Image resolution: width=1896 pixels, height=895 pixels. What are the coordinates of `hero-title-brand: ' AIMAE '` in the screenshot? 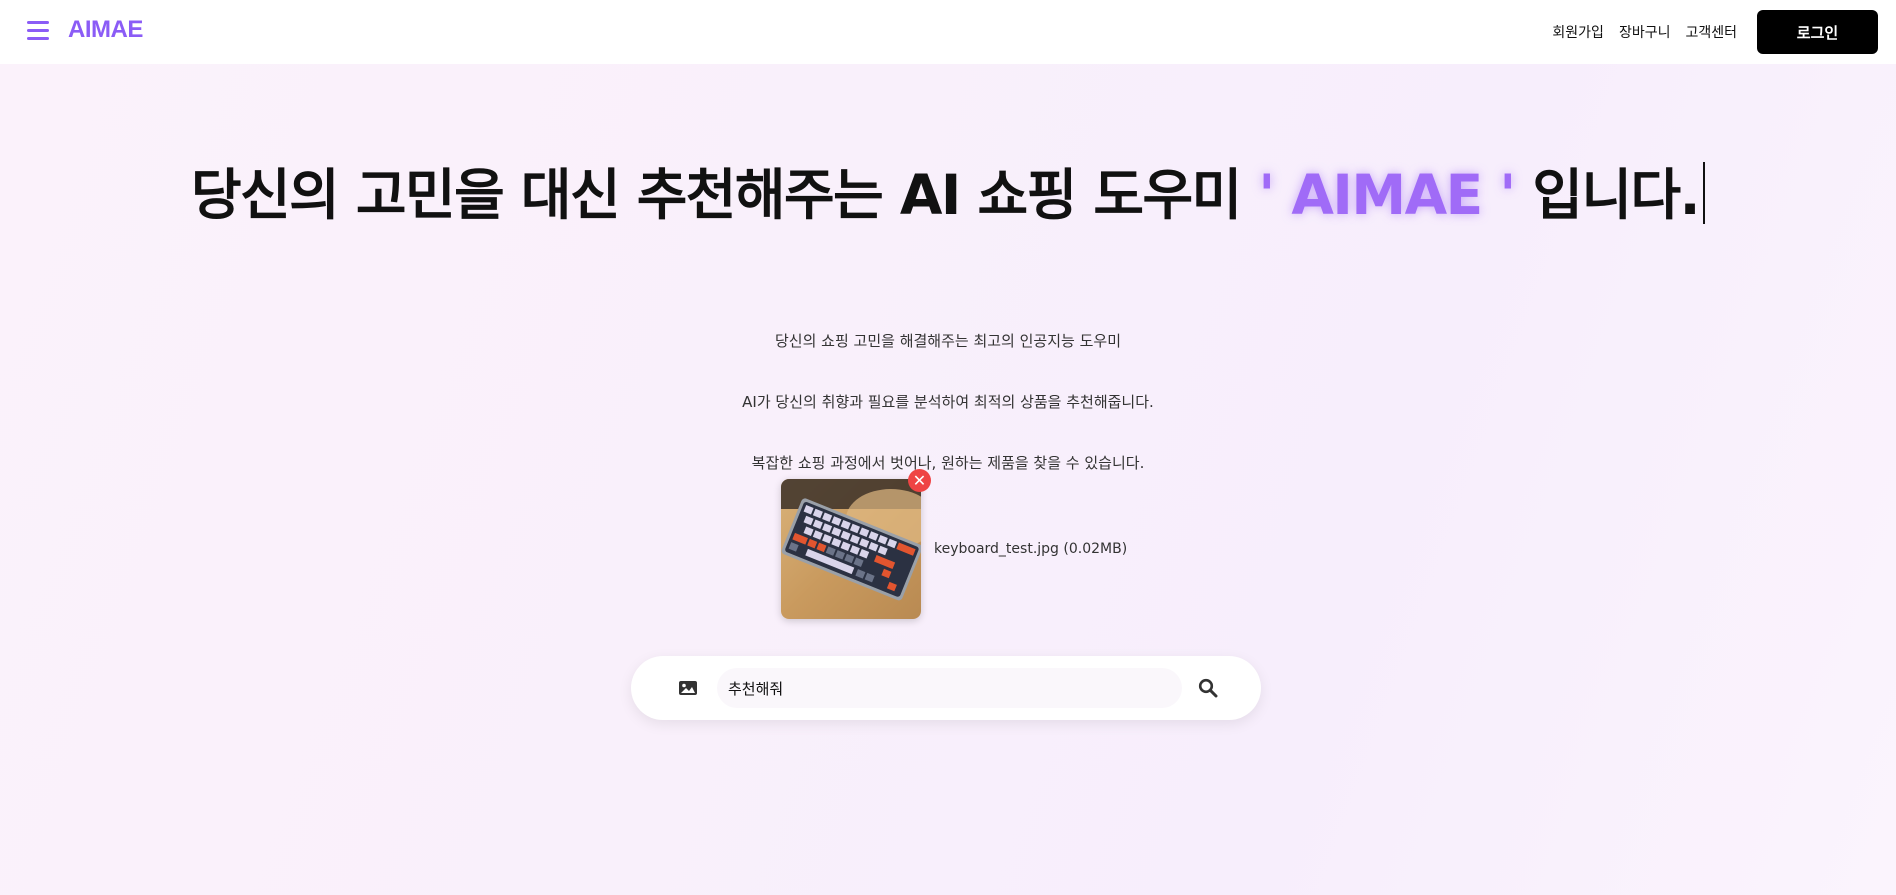 It's located at (1387, 195).